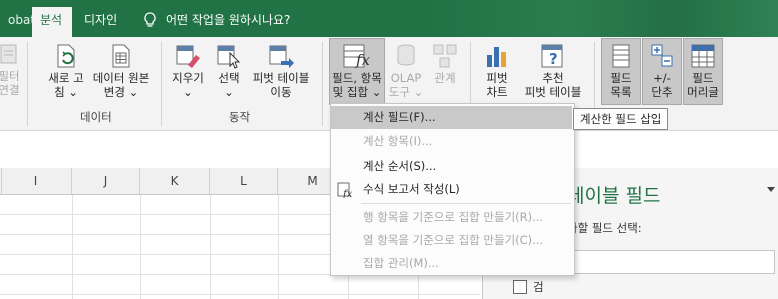 The image size is (778, 299). I want to click on clear-label-1: 지우기, so click(188, 78).